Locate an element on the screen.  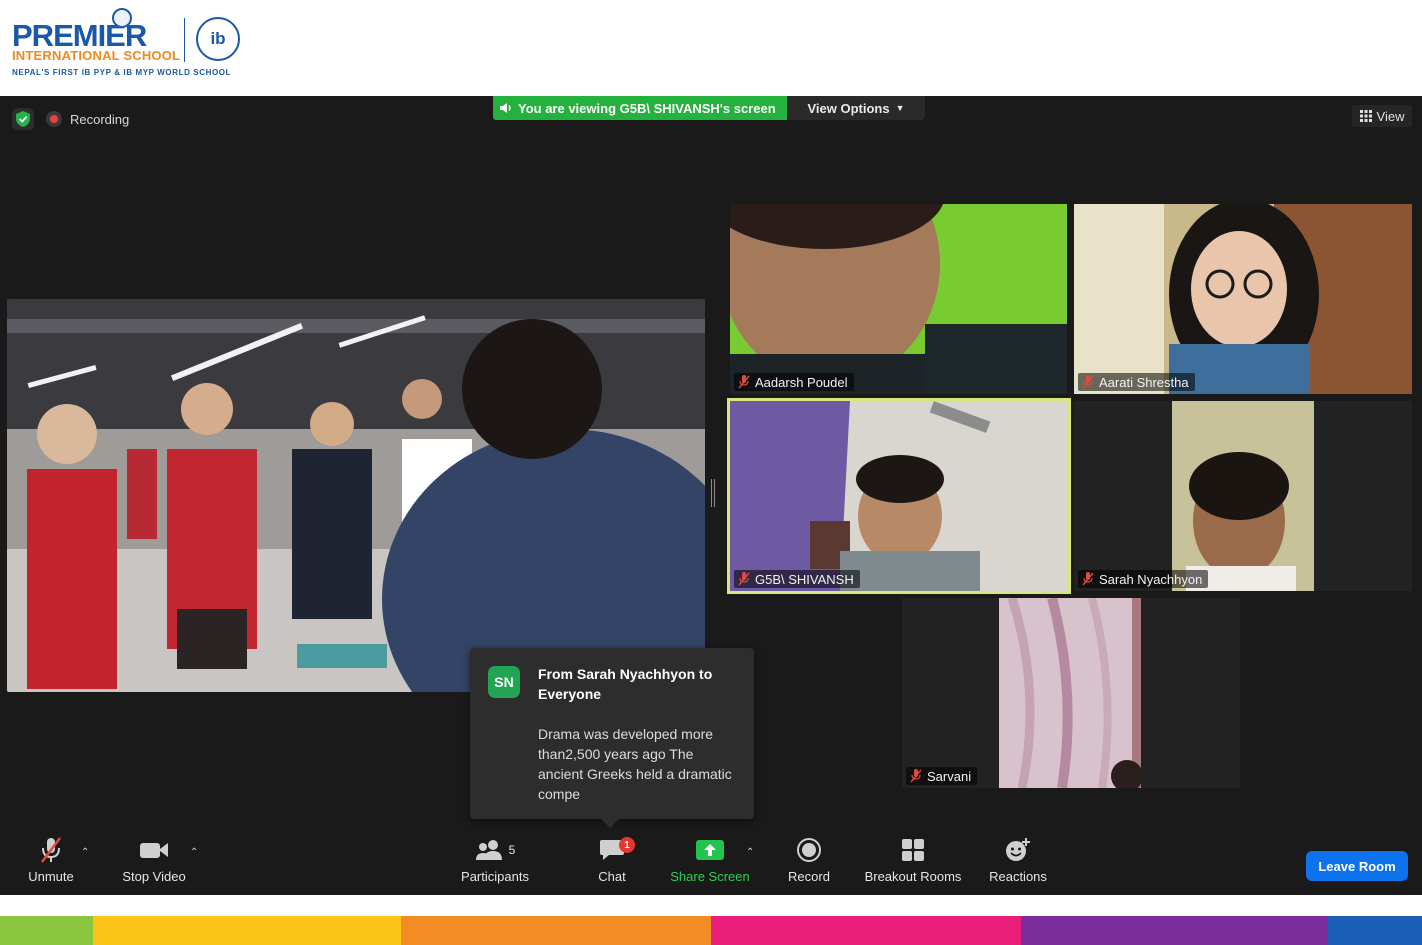
chevron-down-icon: ▼ is located at coordinates (900, 108).